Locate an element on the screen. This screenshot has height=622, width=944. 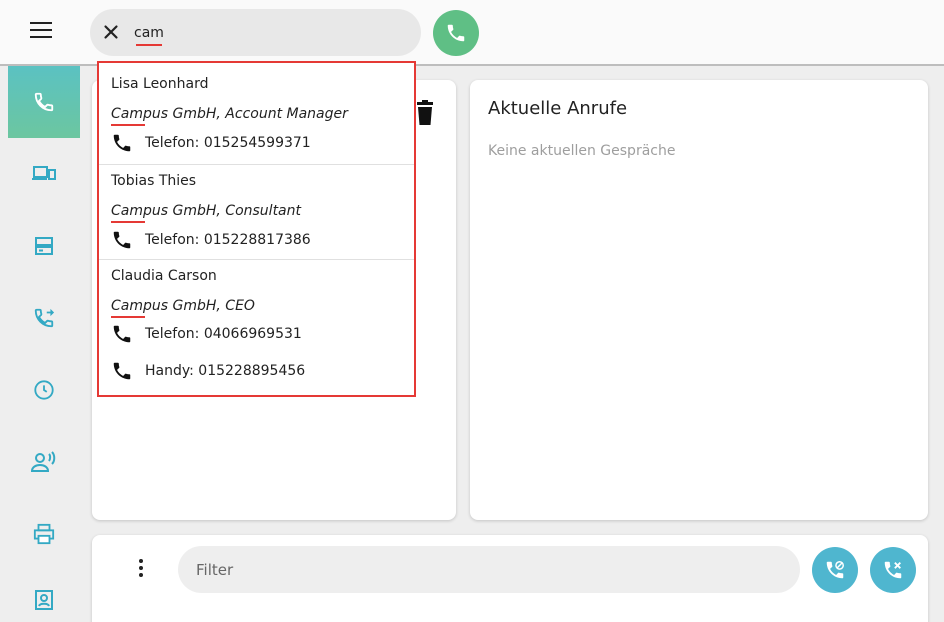
phone-number: Telefon: 015254599371 is located at coordinates (228, 143).